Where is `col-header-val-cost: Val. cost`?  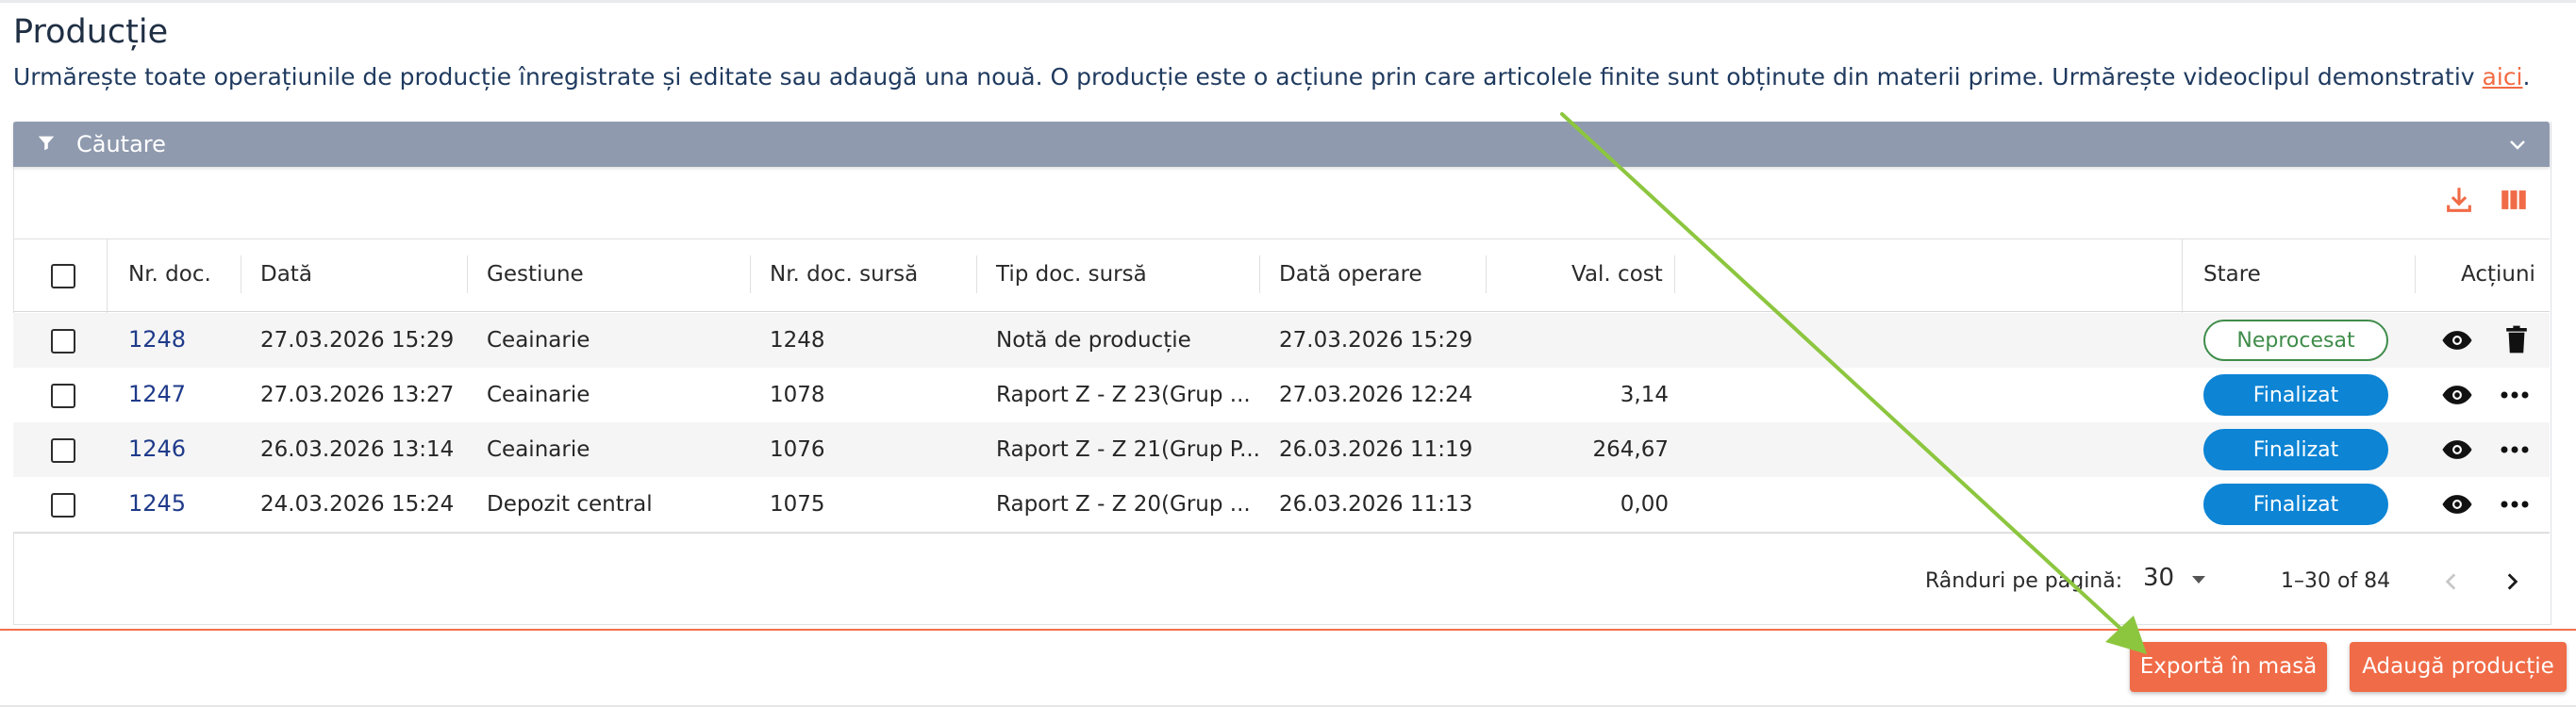
col-header-val-cost: Val. cost is located at coordinates (1617, 274).